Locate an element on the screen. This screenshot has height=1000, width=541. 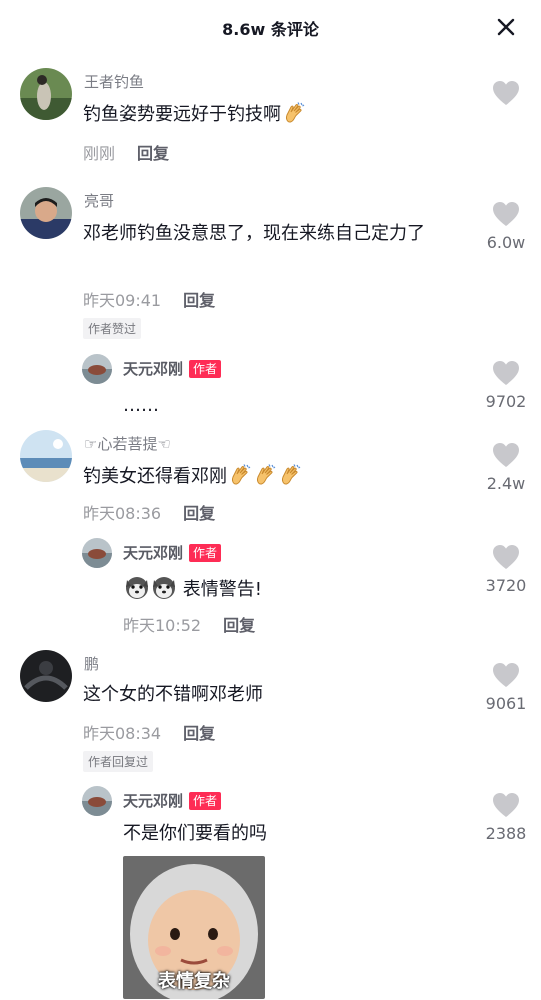
like-button: 9061 is located at coordinates (506, 687).